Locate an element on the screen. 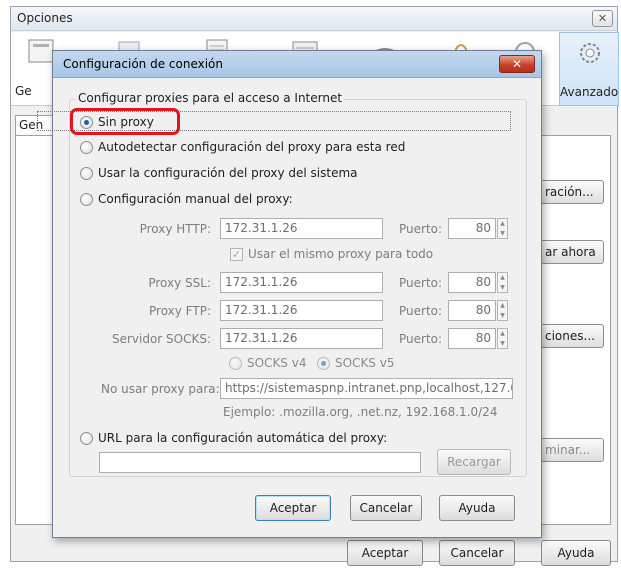 The width and height of the screenshot is (621, 572). ssl-port-stepper: ▲ ▼ is located at coordinates (502, 282).